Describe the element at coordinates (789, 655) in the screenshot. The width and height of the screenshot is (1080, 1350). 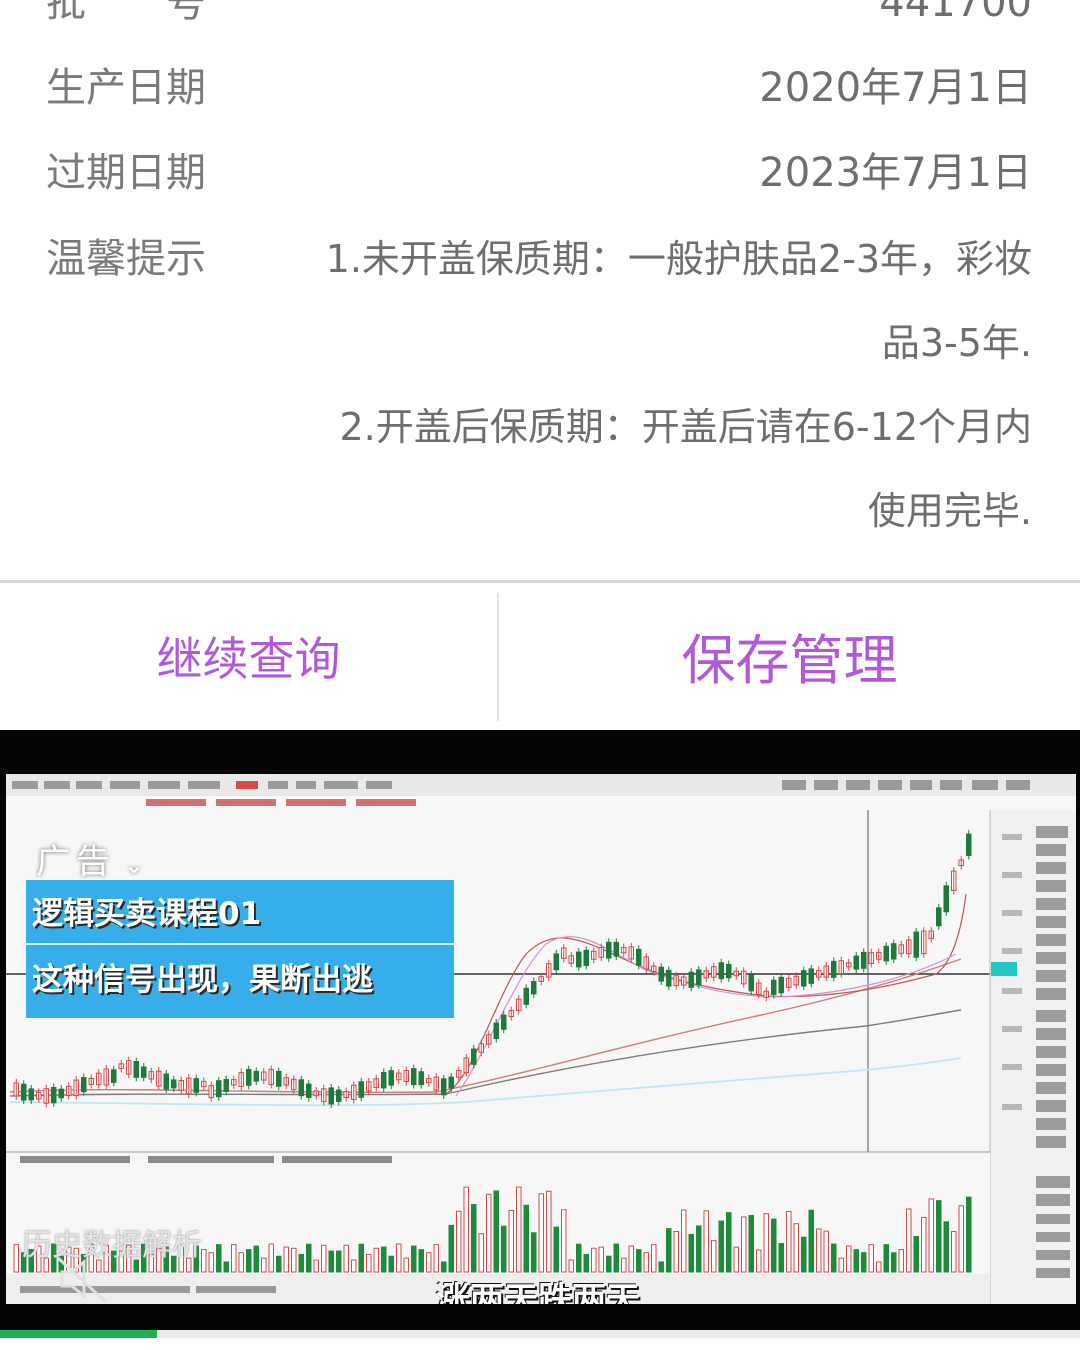
I see `save-manage-button: 保存管理` at that location.